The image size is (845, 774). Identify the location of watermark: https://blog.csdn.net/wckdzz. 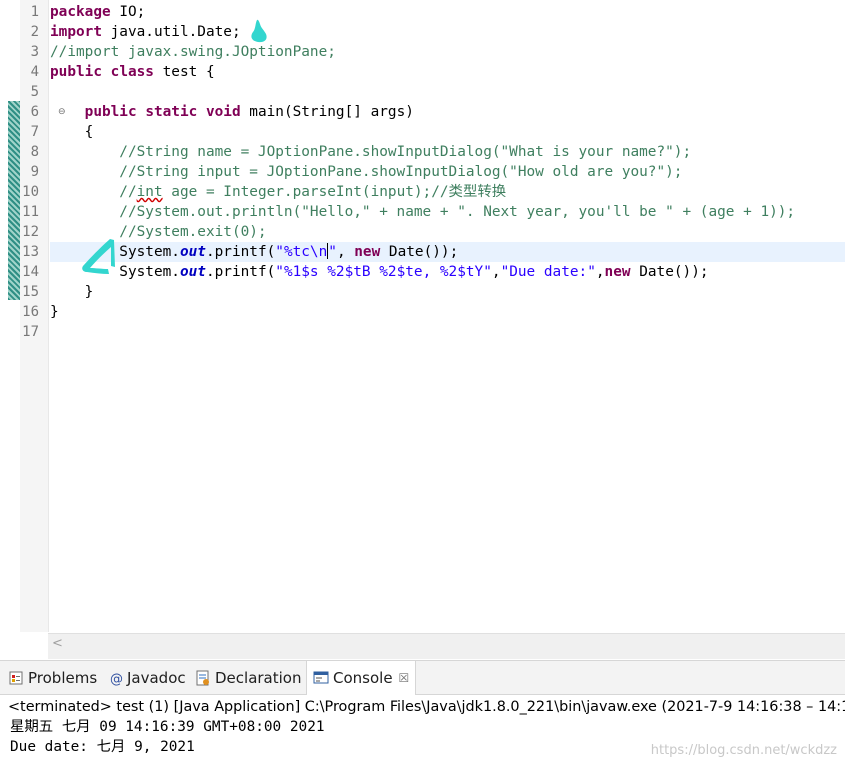
(743, 750).